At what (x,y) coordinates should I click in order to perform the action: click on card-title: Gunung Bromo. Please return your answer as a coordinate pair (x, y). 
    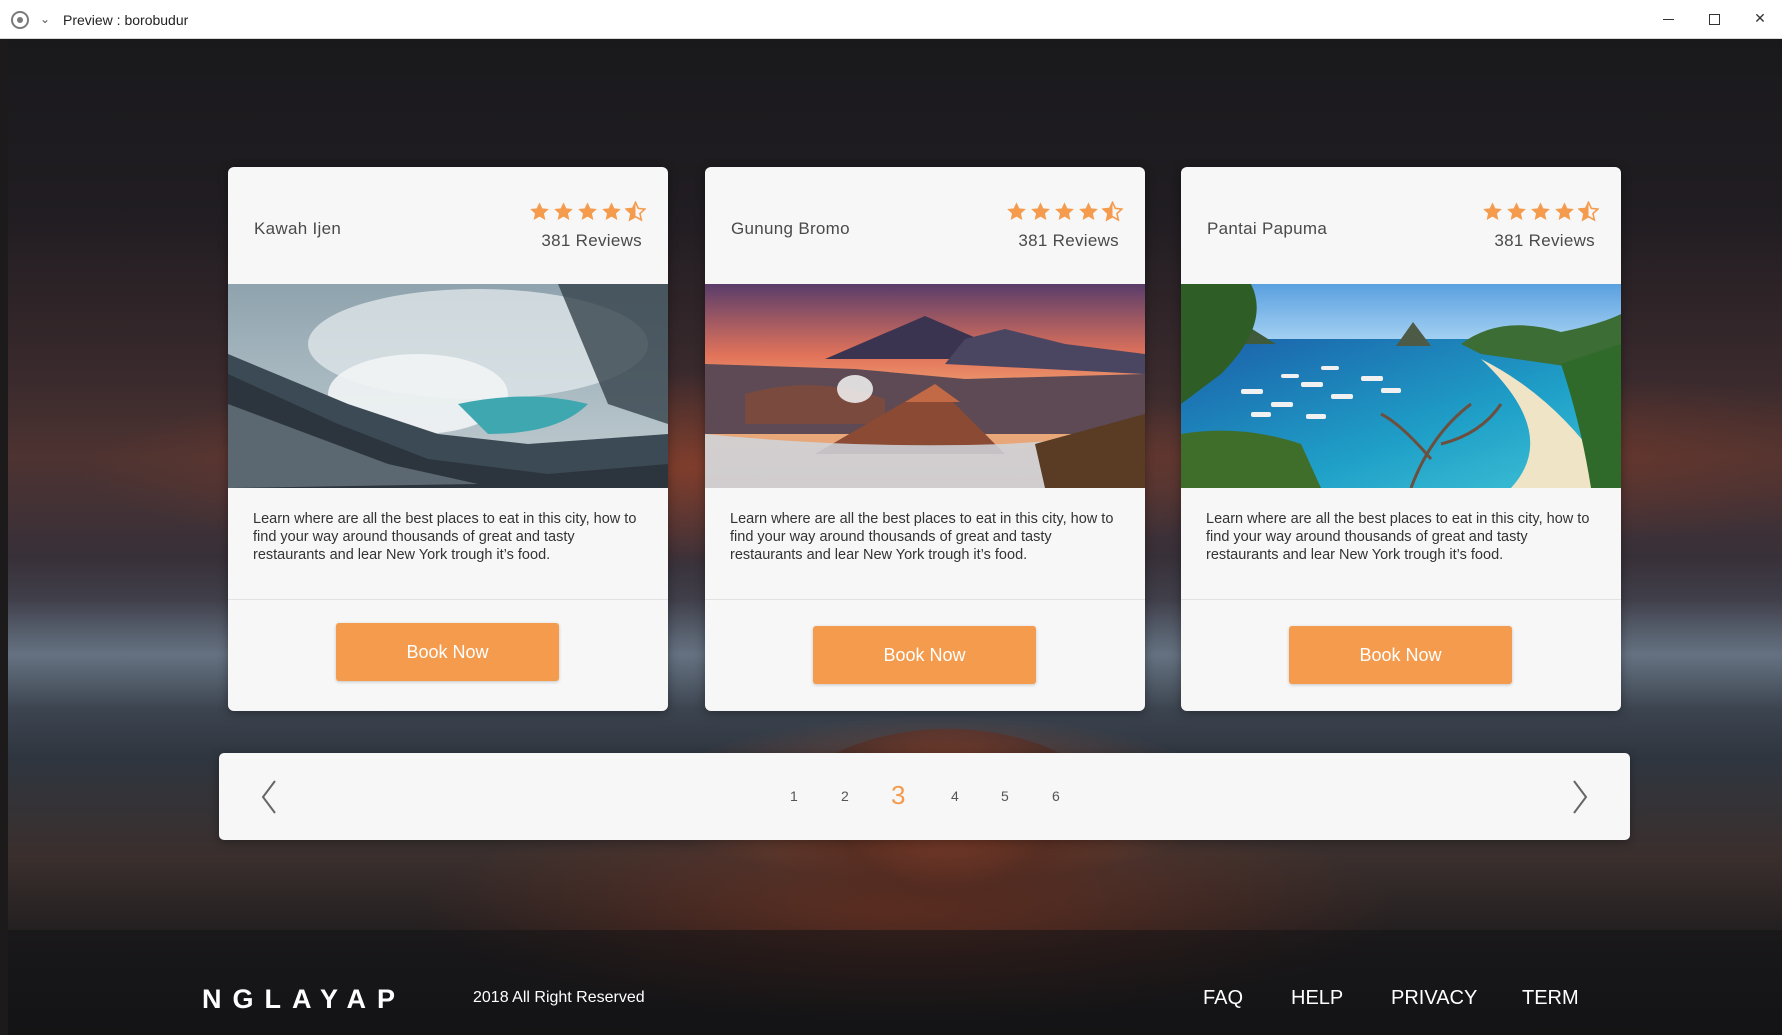
    Looking at the image, I should click on (790, 228).